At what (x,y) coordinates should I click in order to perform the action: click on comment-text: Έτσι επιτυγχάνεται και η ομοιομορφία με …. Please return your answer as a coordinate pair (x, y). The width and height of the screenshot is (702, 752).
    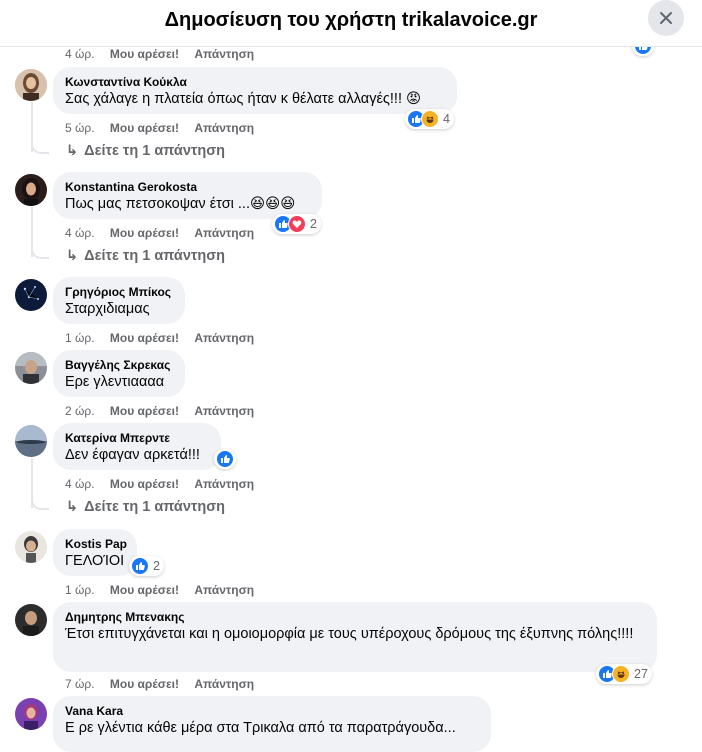
    Looking at the image, I should click on (349, 634).